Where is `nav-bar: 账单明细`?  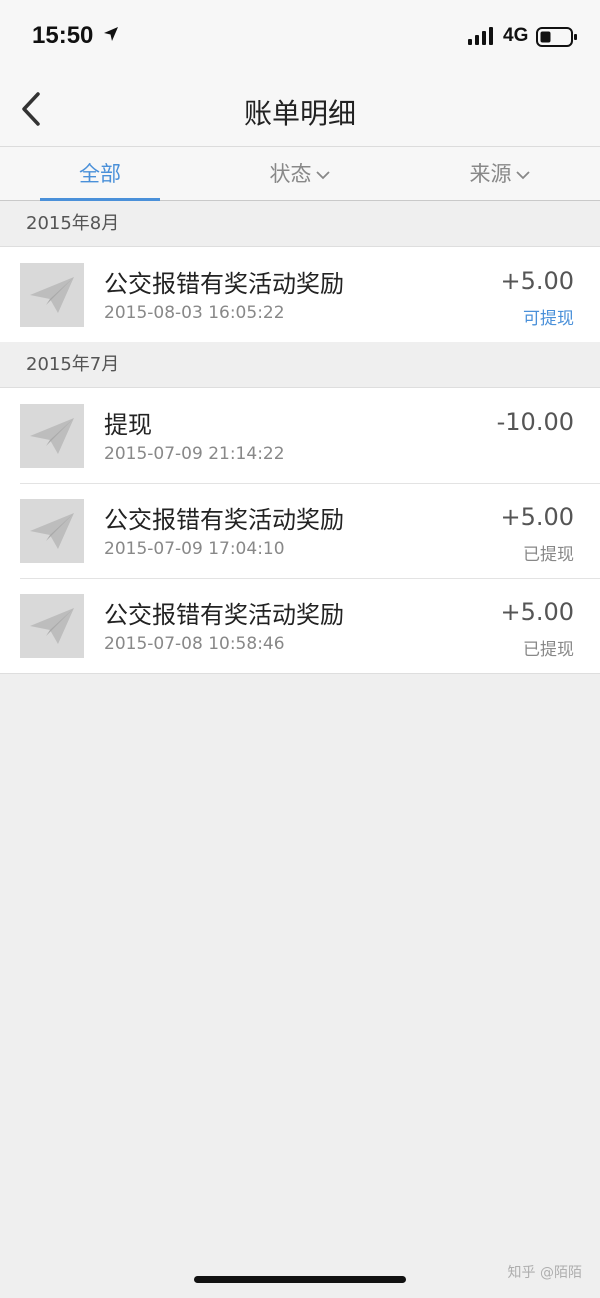 nav-bar: 账单明细 is located at coordinates (300, 109).